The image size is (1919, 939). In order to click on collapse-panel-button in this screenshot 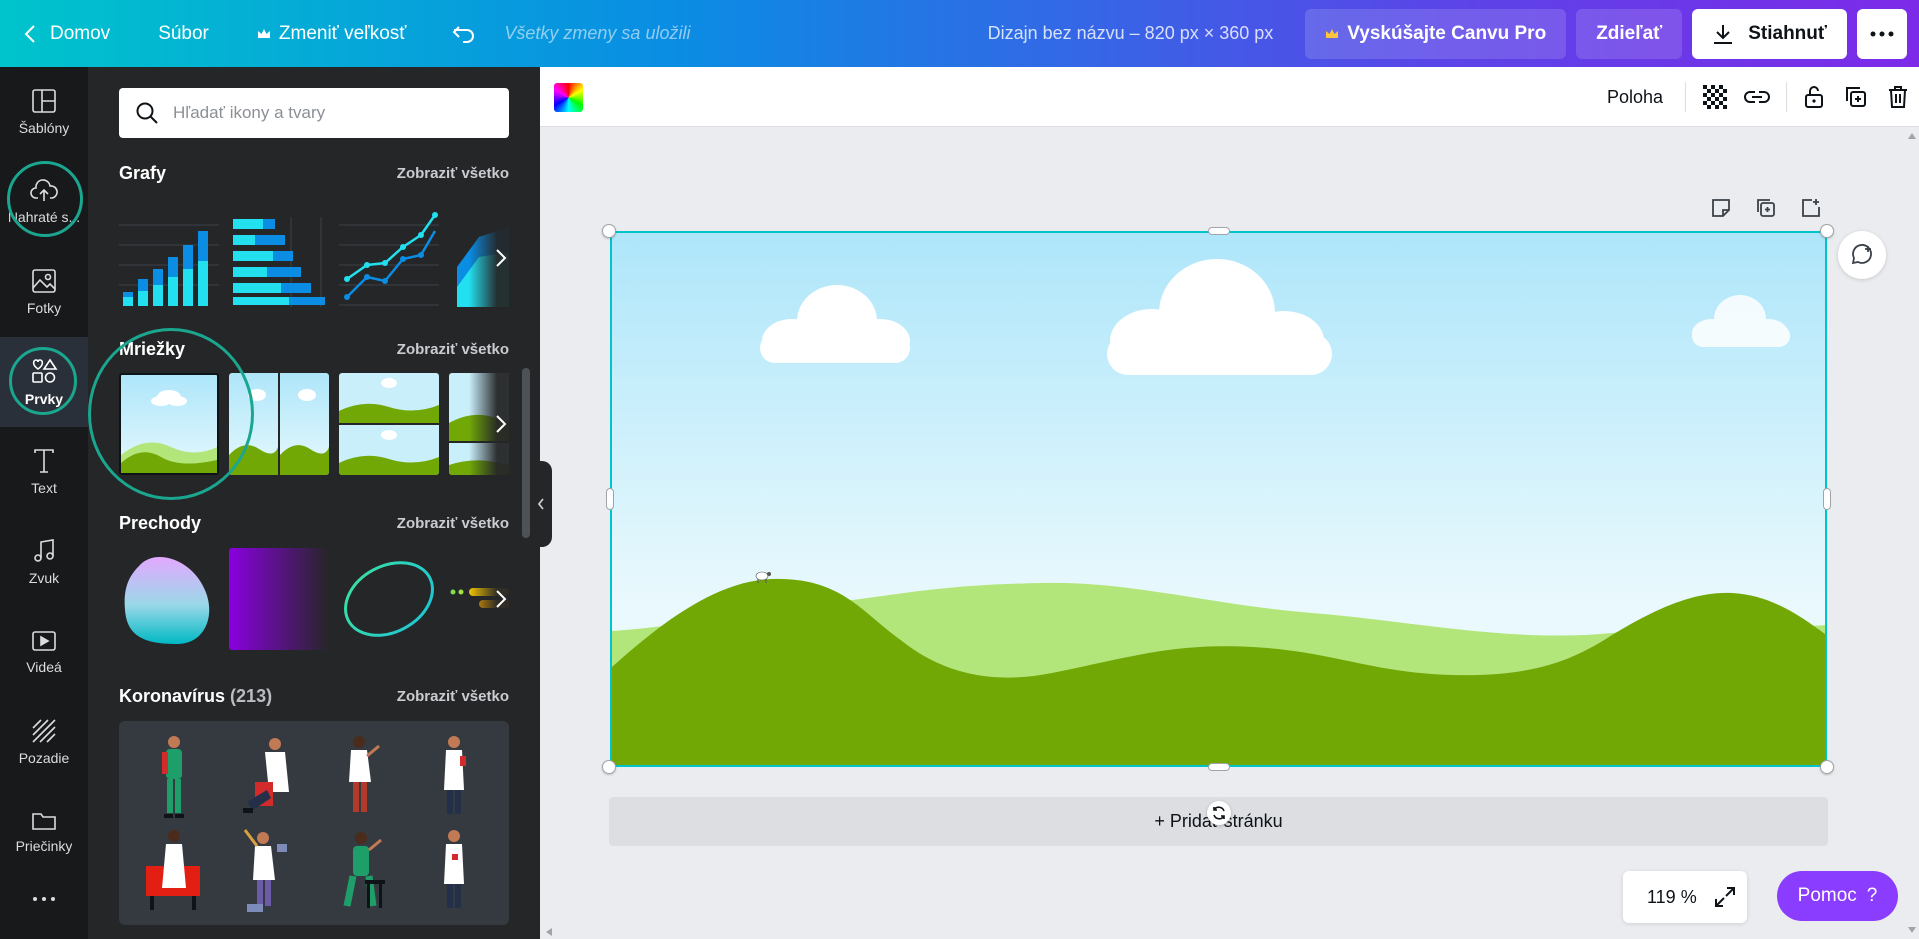, I will do `click(541, 504)`.